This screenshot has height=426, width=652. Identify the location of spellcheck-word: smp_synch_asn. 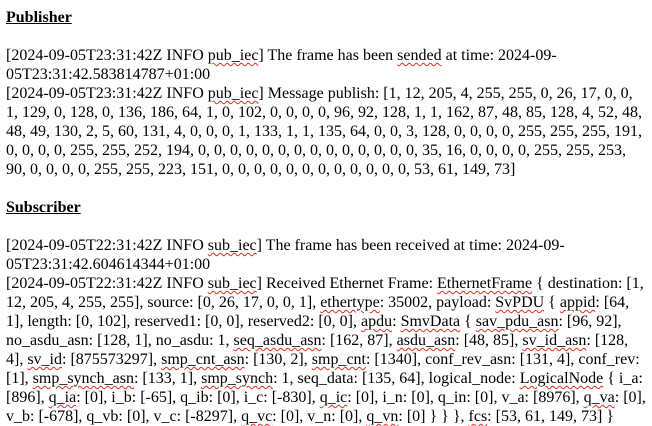
(83, 378).